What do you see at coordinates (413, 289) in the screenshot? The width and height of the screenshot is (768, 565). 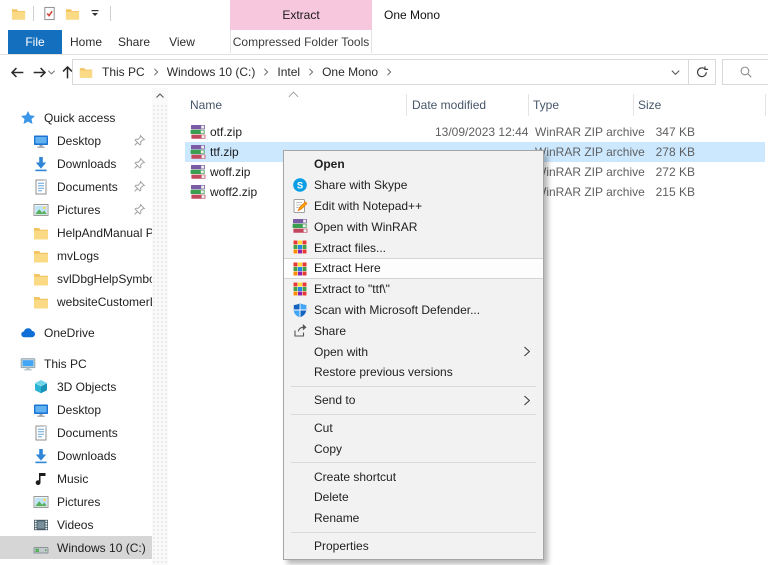 I see `menu-item-extract-to-ttf: Extract to "ttf\"` at bounding box center [413, 289].